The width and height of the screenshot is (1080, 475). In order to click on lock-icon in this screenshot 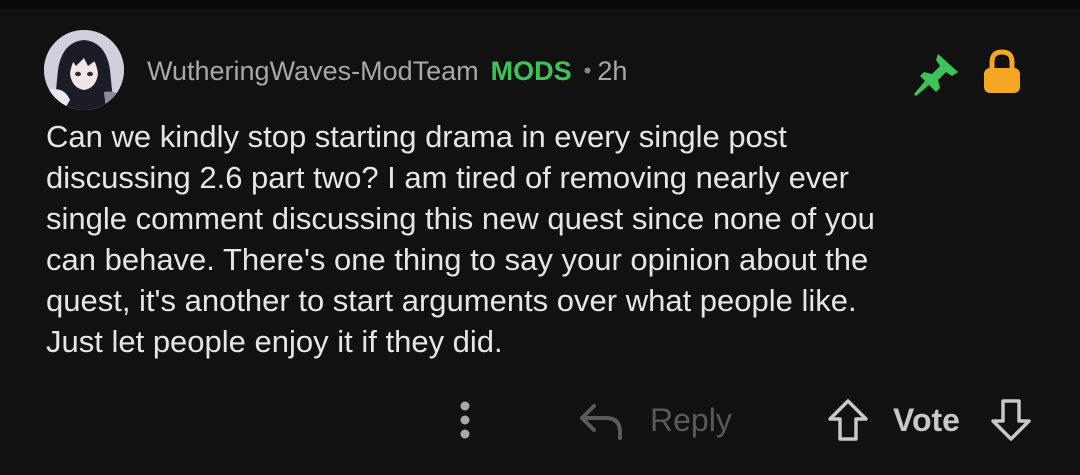, I will do `click(1002, 71)`.